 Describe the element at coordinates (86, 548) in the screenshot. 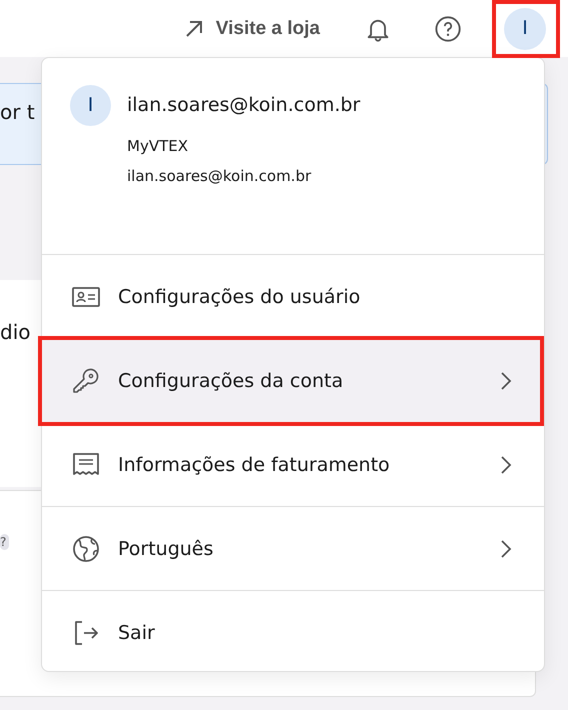

I see `globe-icon` at that location.